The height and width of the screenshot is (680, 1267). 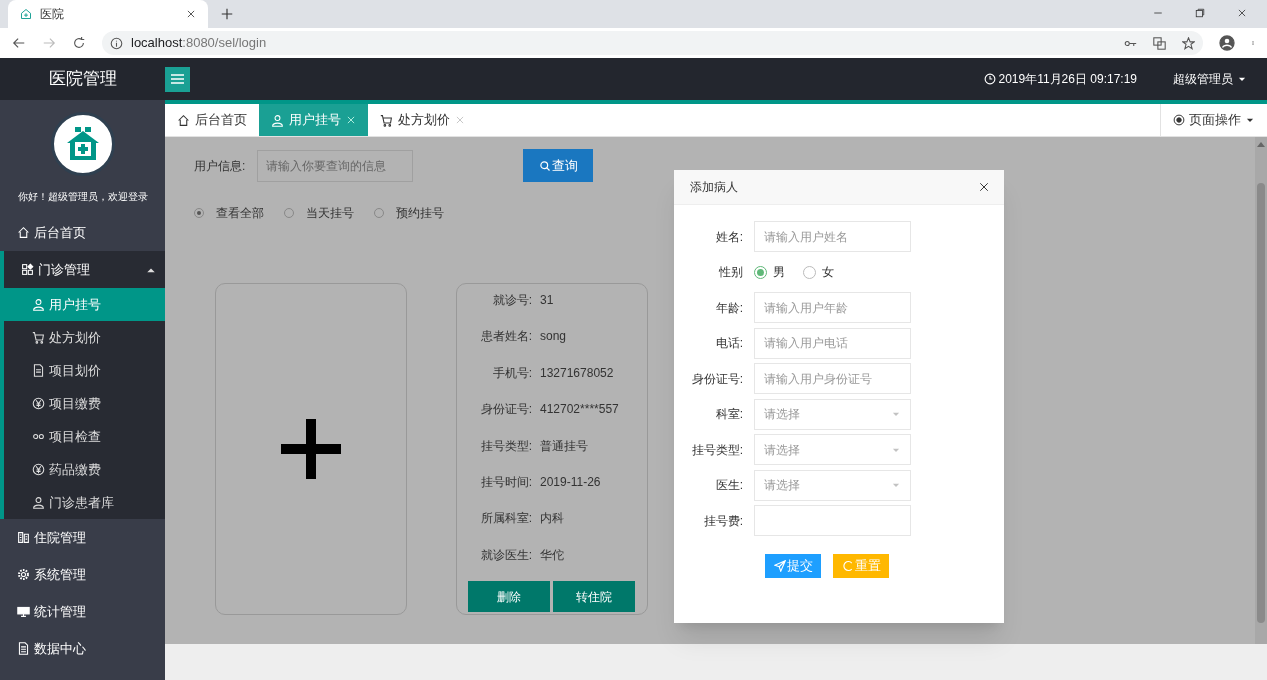 I want to click on filter-radio: 当天挂号, so click(x=319, y=213).